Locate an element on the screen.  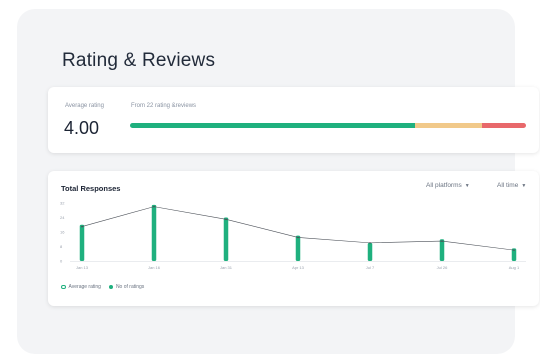
average-rating-value: 4.00 is located at coordinates (82, 128).